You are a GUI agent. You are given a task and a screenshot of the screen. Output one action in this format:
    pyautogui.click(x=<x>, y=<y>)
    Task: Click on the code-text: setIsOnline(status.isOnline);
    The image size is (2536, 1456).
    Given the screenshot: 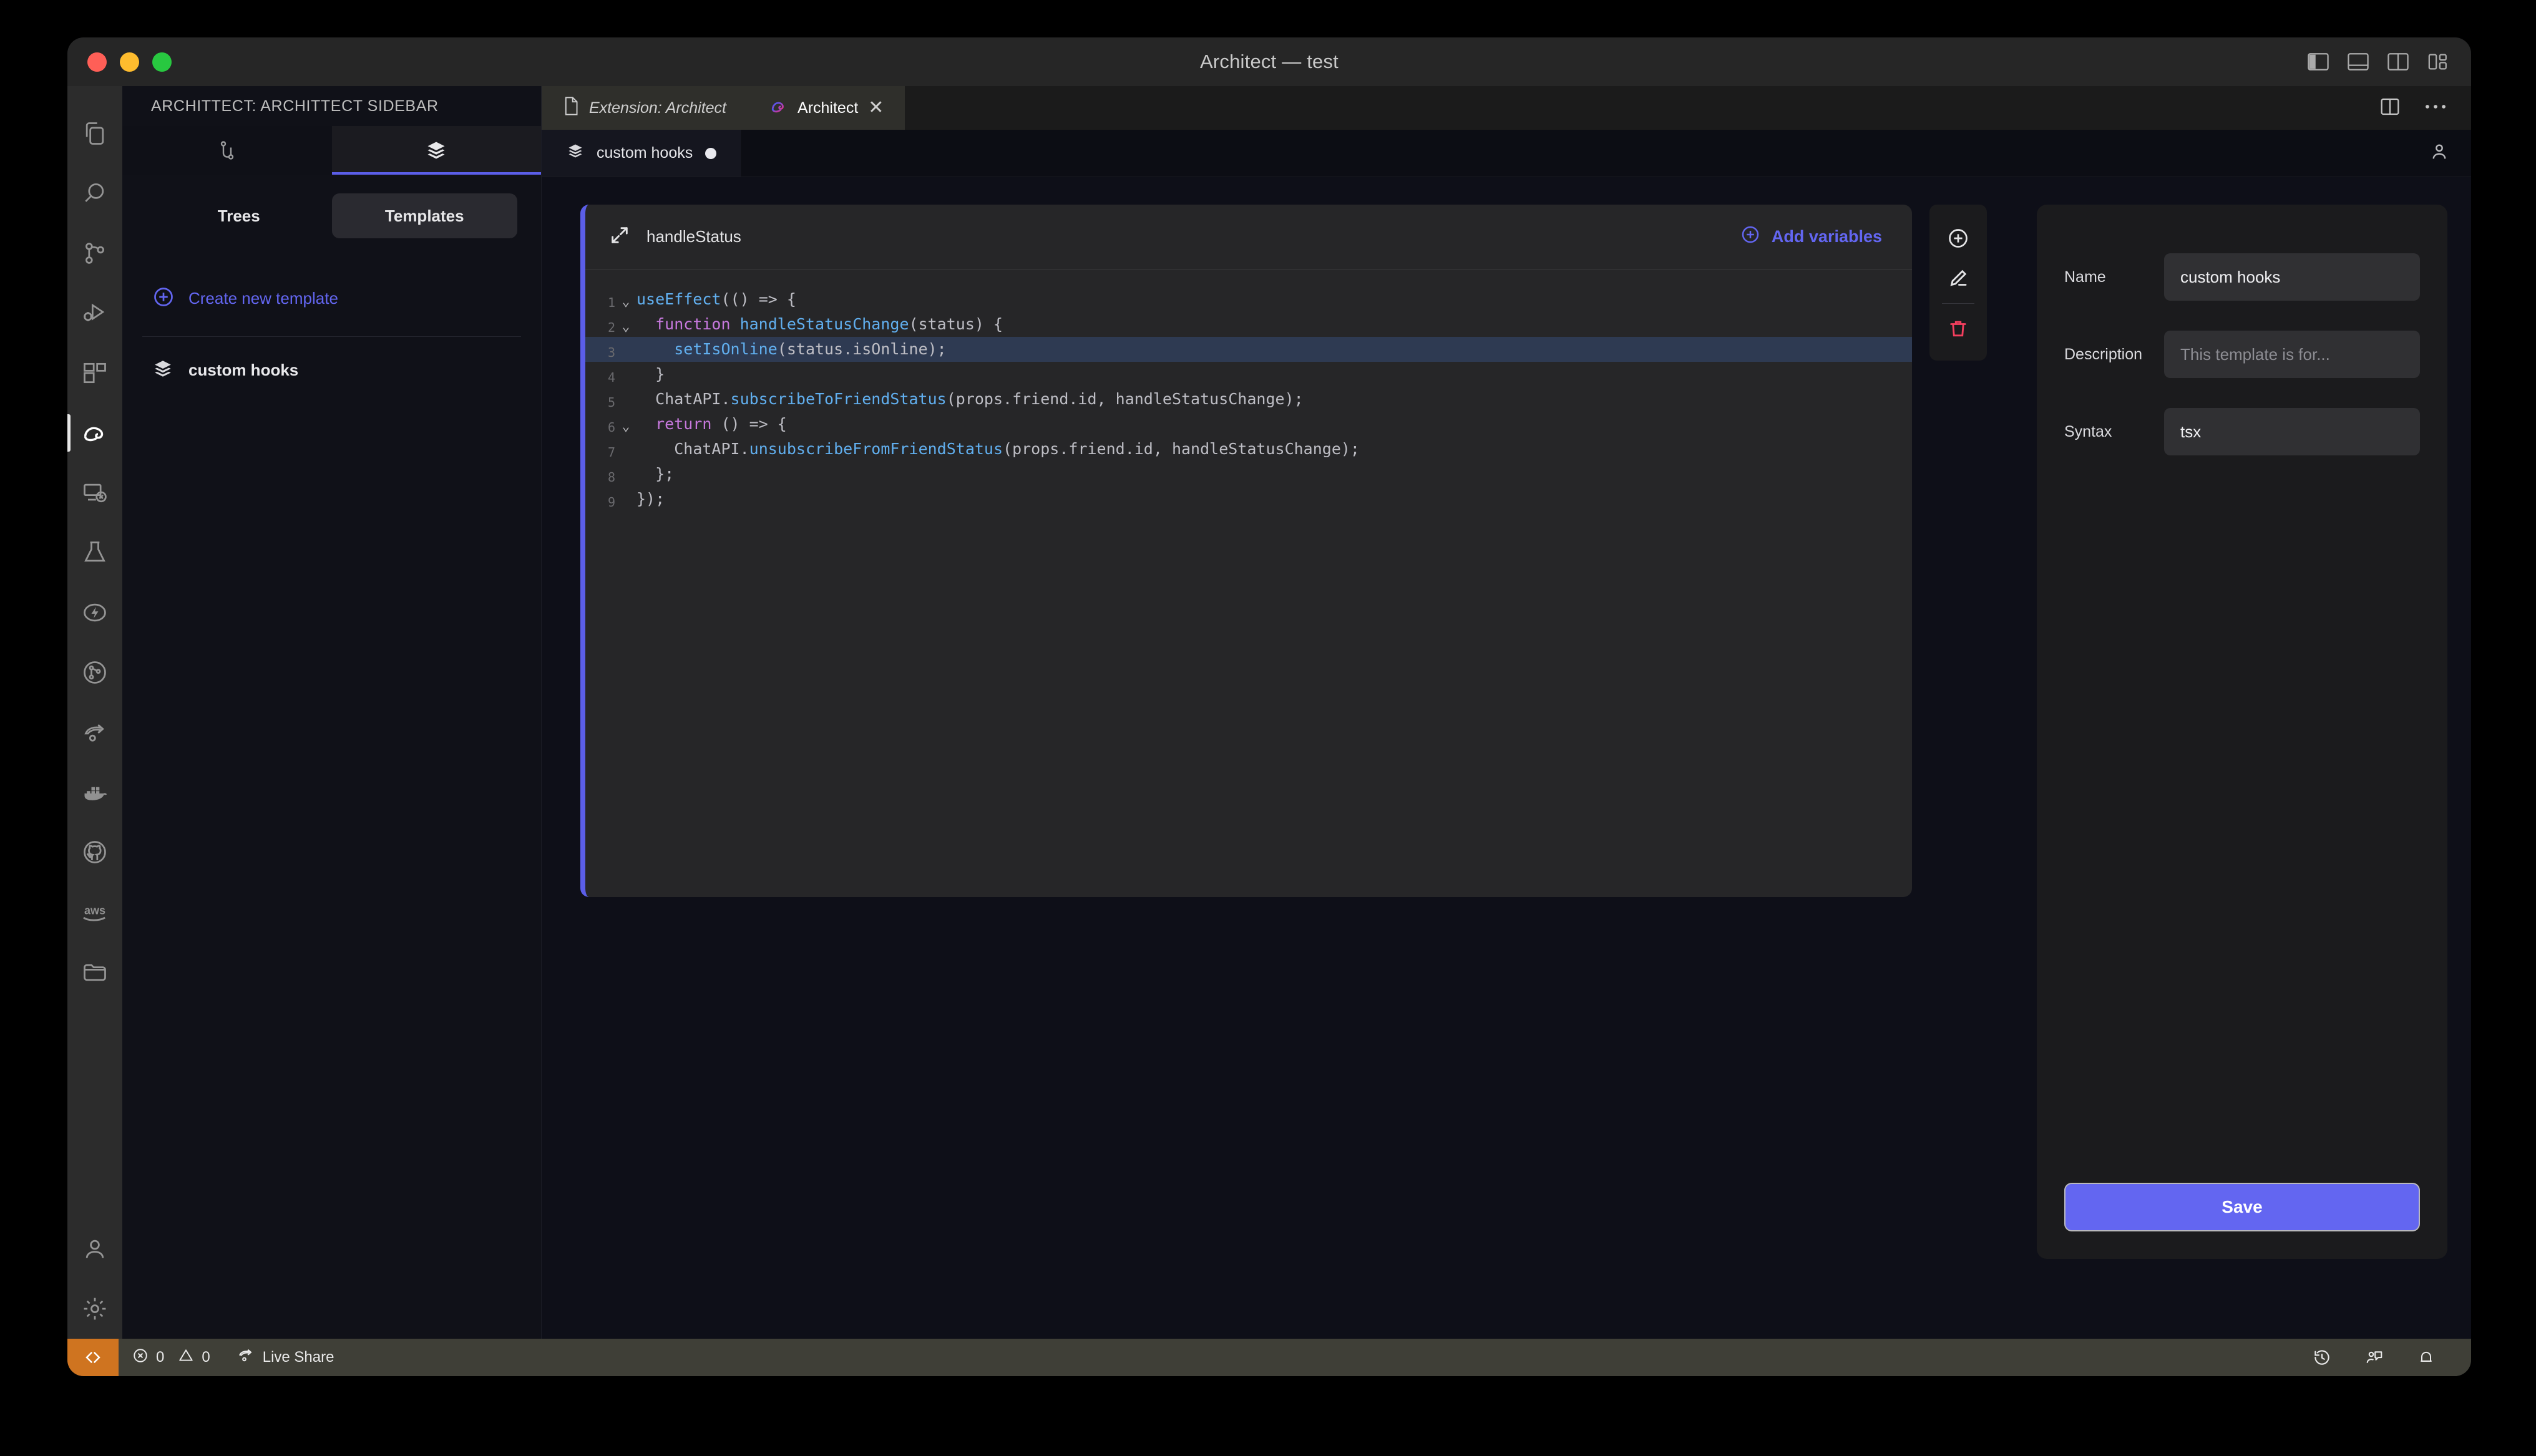 What is the action you would take?
    pyautogui.click(x=810, y=349)
    